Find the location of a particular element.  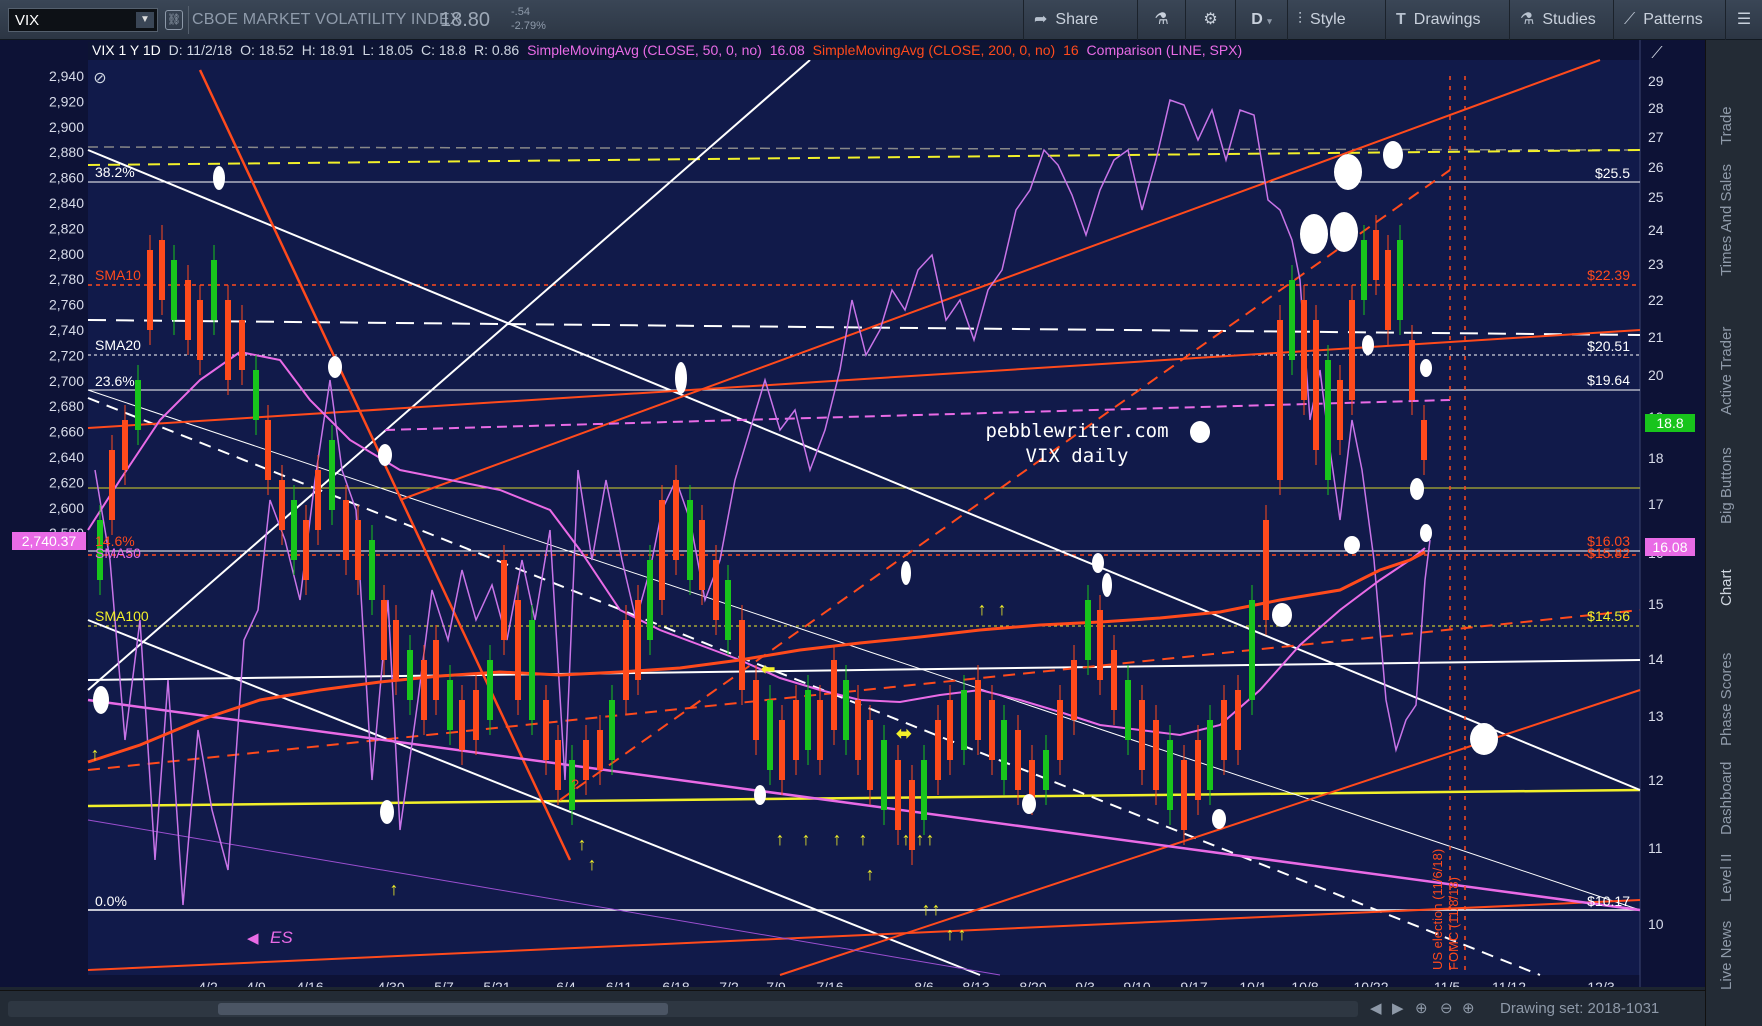

legend-sma200: SimpleMovingAvg (CLOSE, 200, 0, no) is located at coordinates (934, 50).